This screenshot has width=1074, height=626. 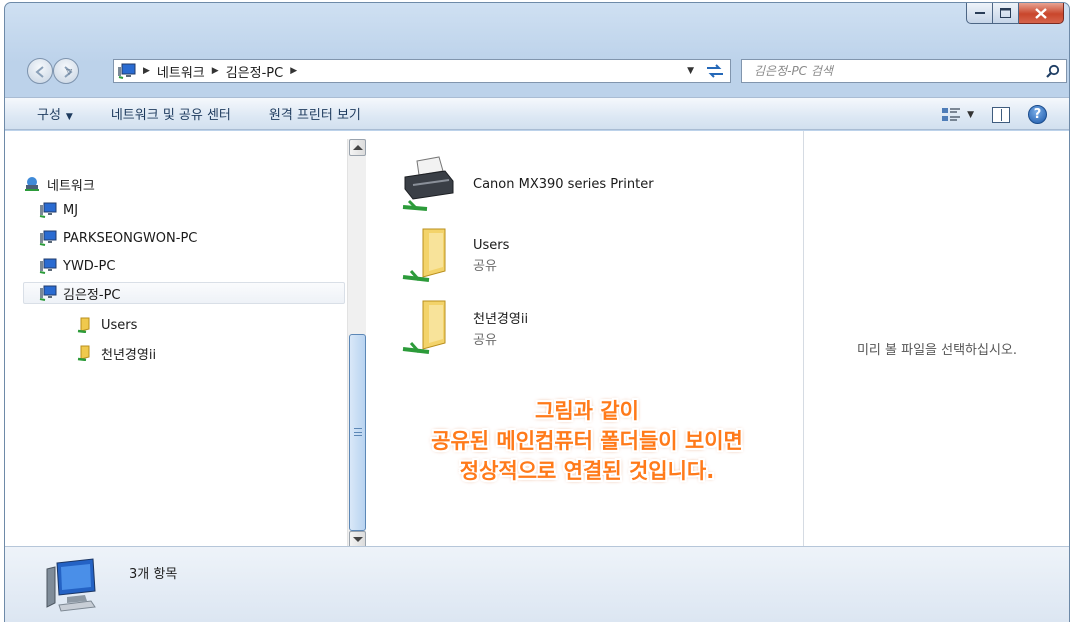 I want to click on chevron-up-icon, so click(x=358, y=147).